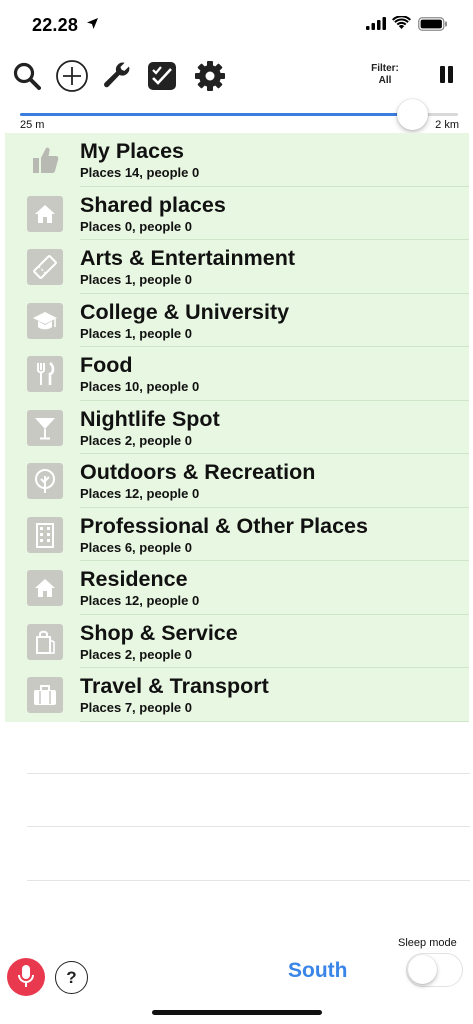 This screenshot has width=473, height=1024. I want to click on toolbar: Filter: All, so click(236, 76).